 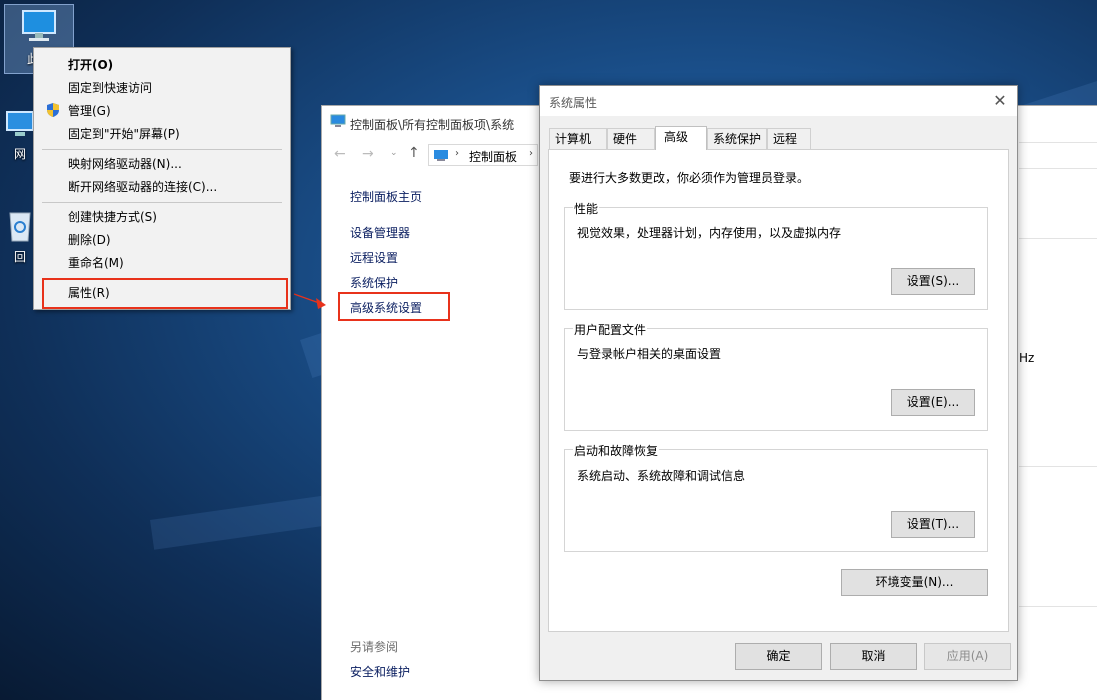 What do you see at coordinates (441, 155) in the screenshot?
I see `control-panel-icon` at bounding box center [441, 155].